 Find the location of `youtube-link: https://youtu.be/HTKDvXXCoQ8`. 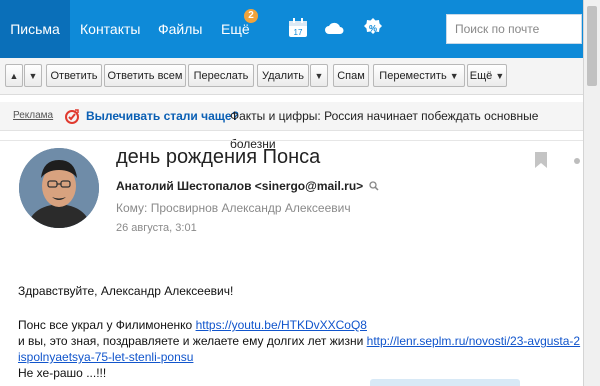

youtube-link: https://youtu.be/HTKDvXXCoQ8 is located at coordinates (281, 325).